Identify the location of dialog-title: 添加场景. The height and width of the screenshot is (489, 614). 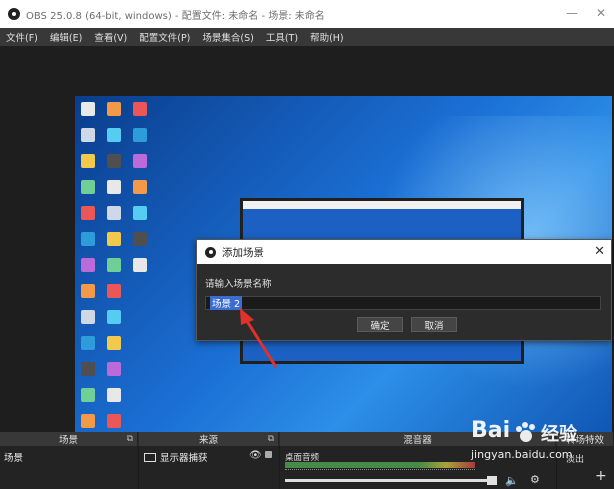
(243, 252).